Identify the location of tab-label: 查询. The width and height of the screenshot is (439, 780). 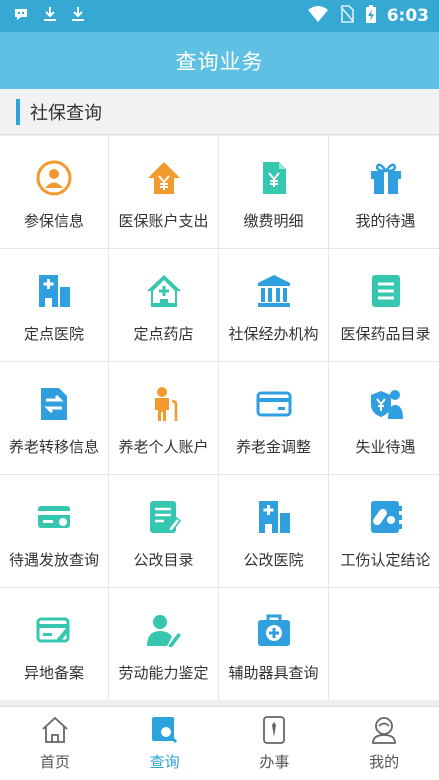
(164, 762).